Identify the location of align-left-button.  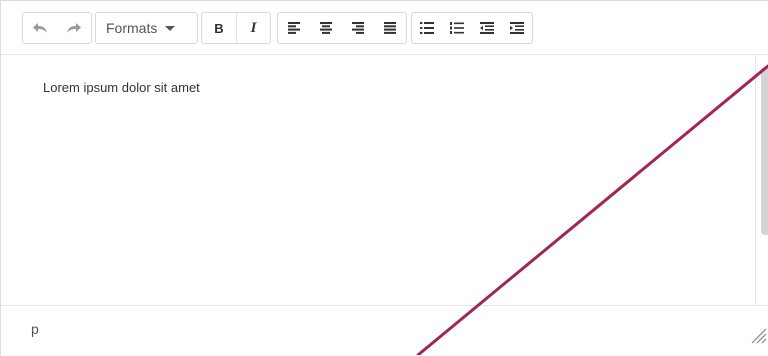
(294, 28).